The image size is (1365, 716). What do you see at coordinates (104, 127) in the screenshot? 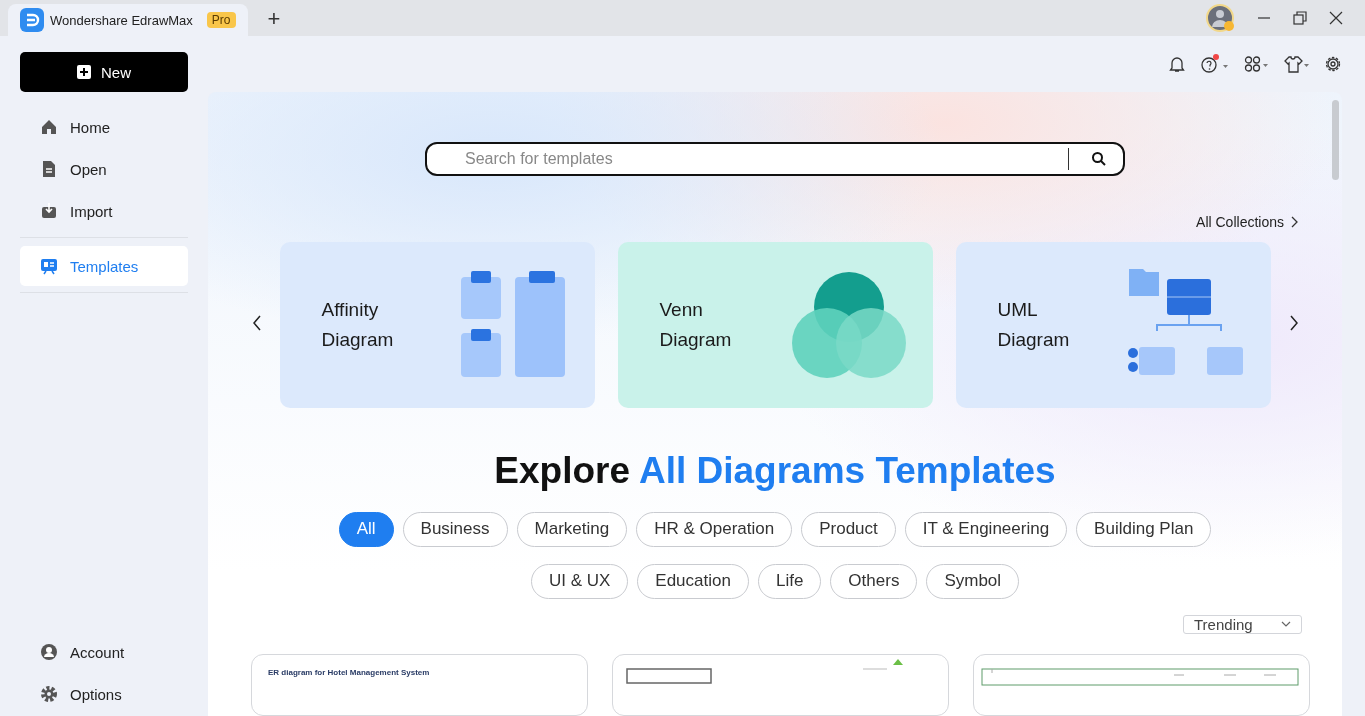
I see `nav-item: Home` at bounding box center [104, 127].